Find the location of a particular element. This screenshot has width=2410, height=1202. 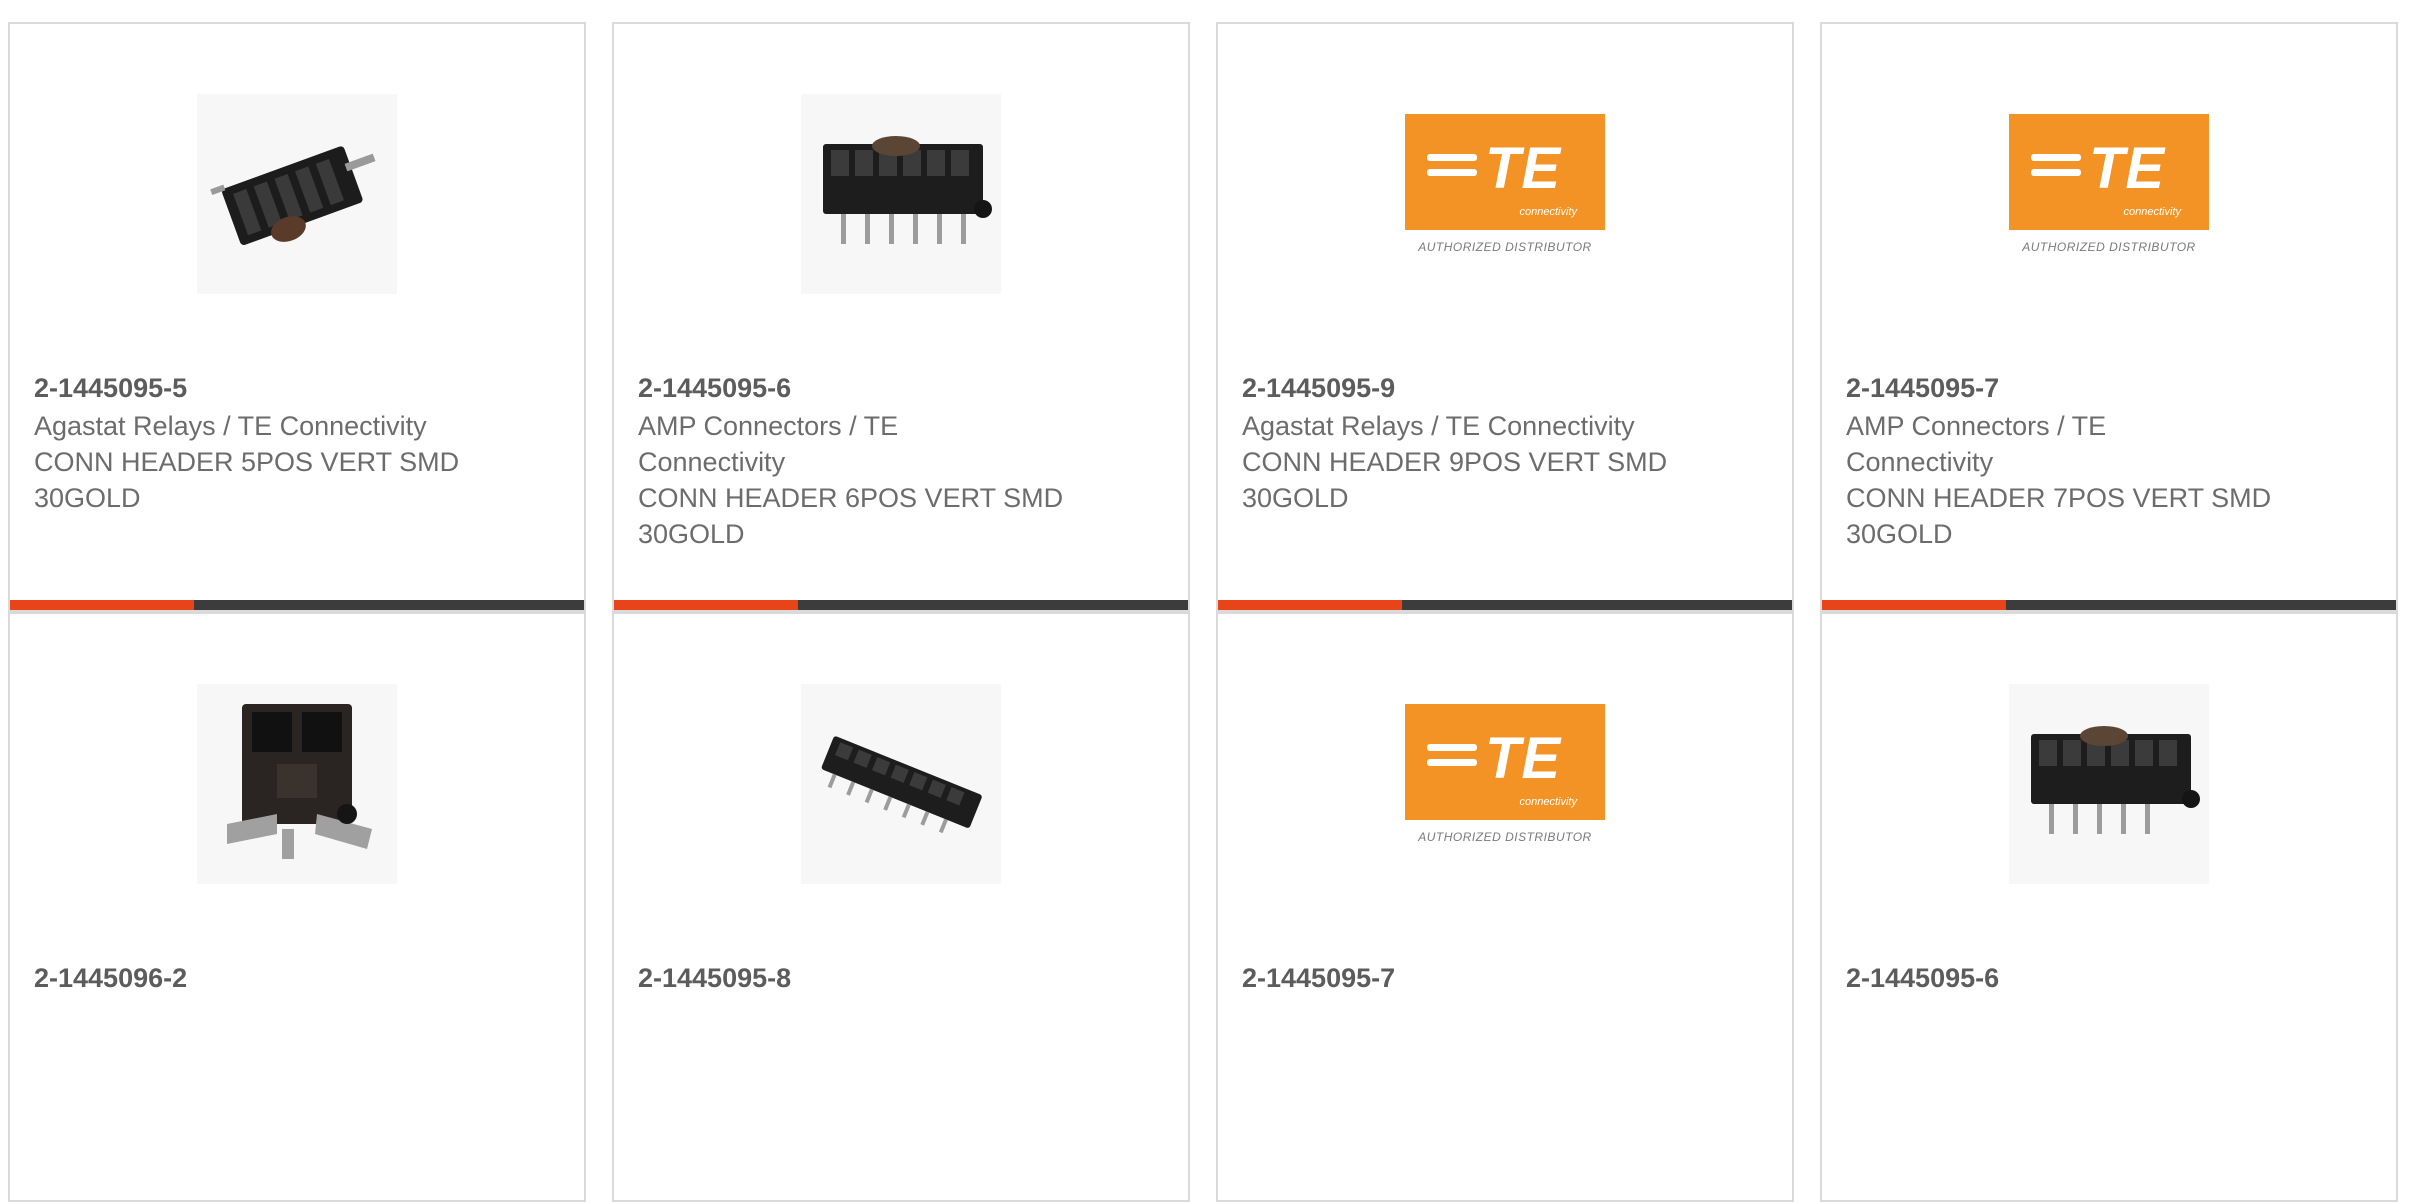

part-number: 2-1445096-2 is located at coordinates (297, 978).